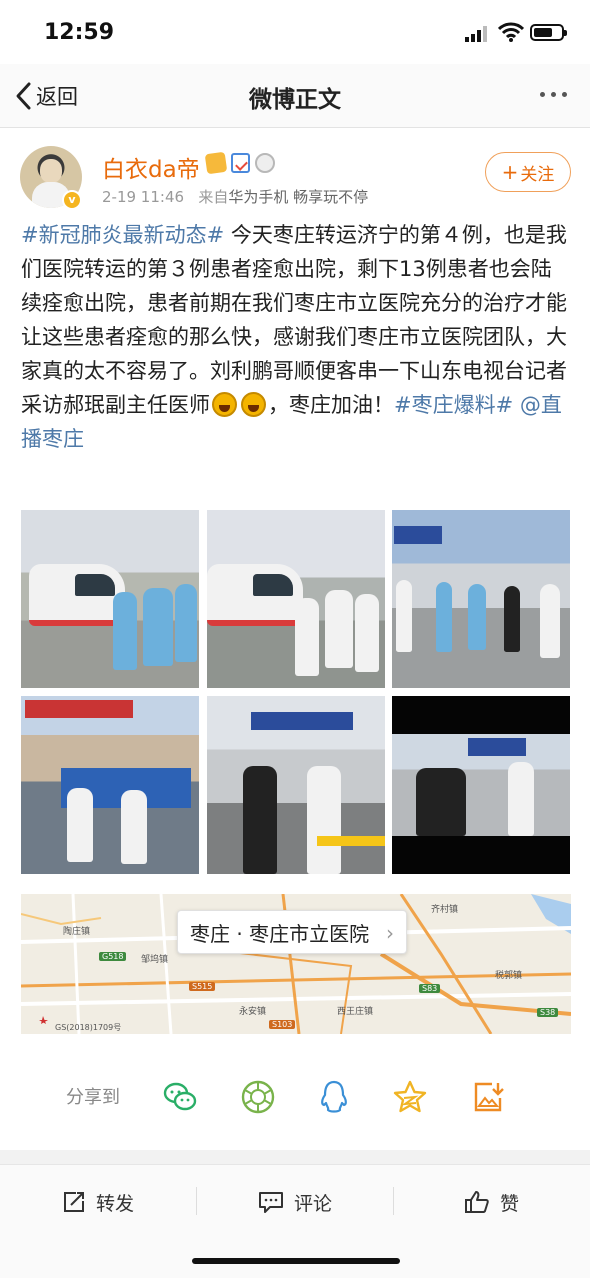 This screenshot has width=590, height=1278. Describe the element at coordinates (298, 197) in the screenshot. I see `post-source: 华为手机 畅享玩不停` at that location.